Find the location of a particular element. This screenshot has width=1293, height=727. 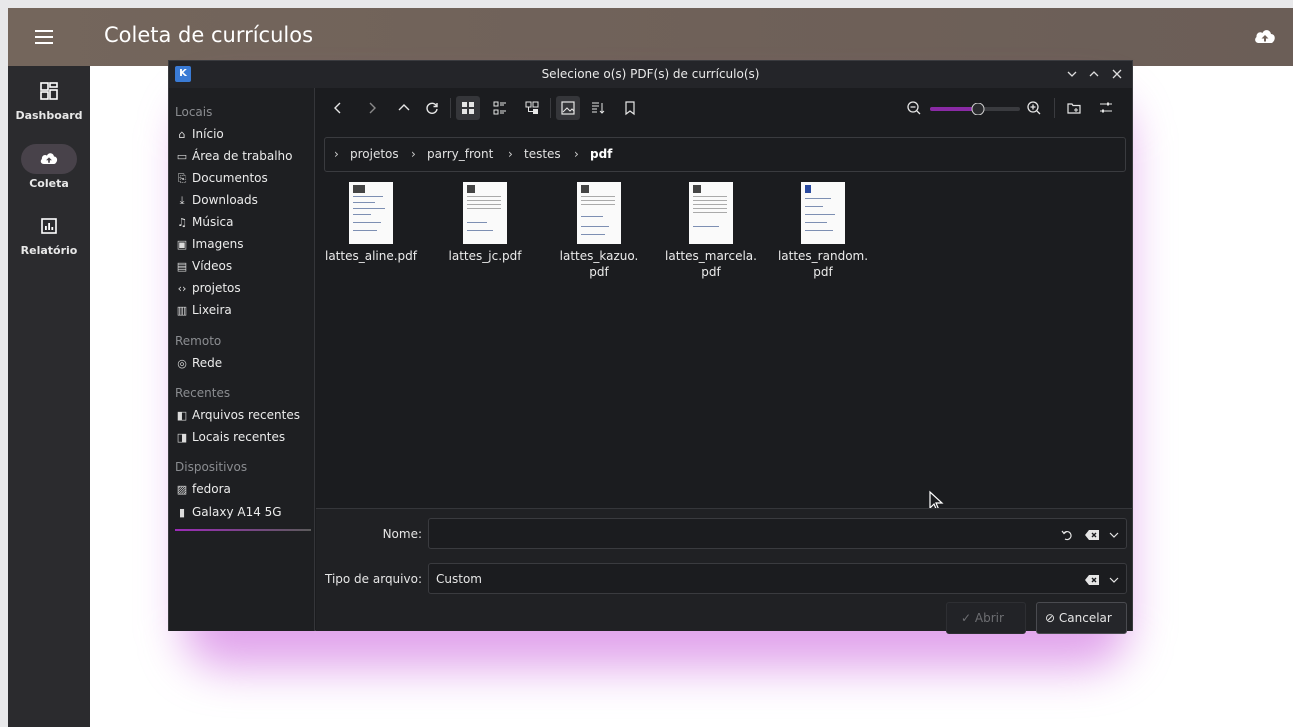

refresh-icon is located at coordinates (432, 108).